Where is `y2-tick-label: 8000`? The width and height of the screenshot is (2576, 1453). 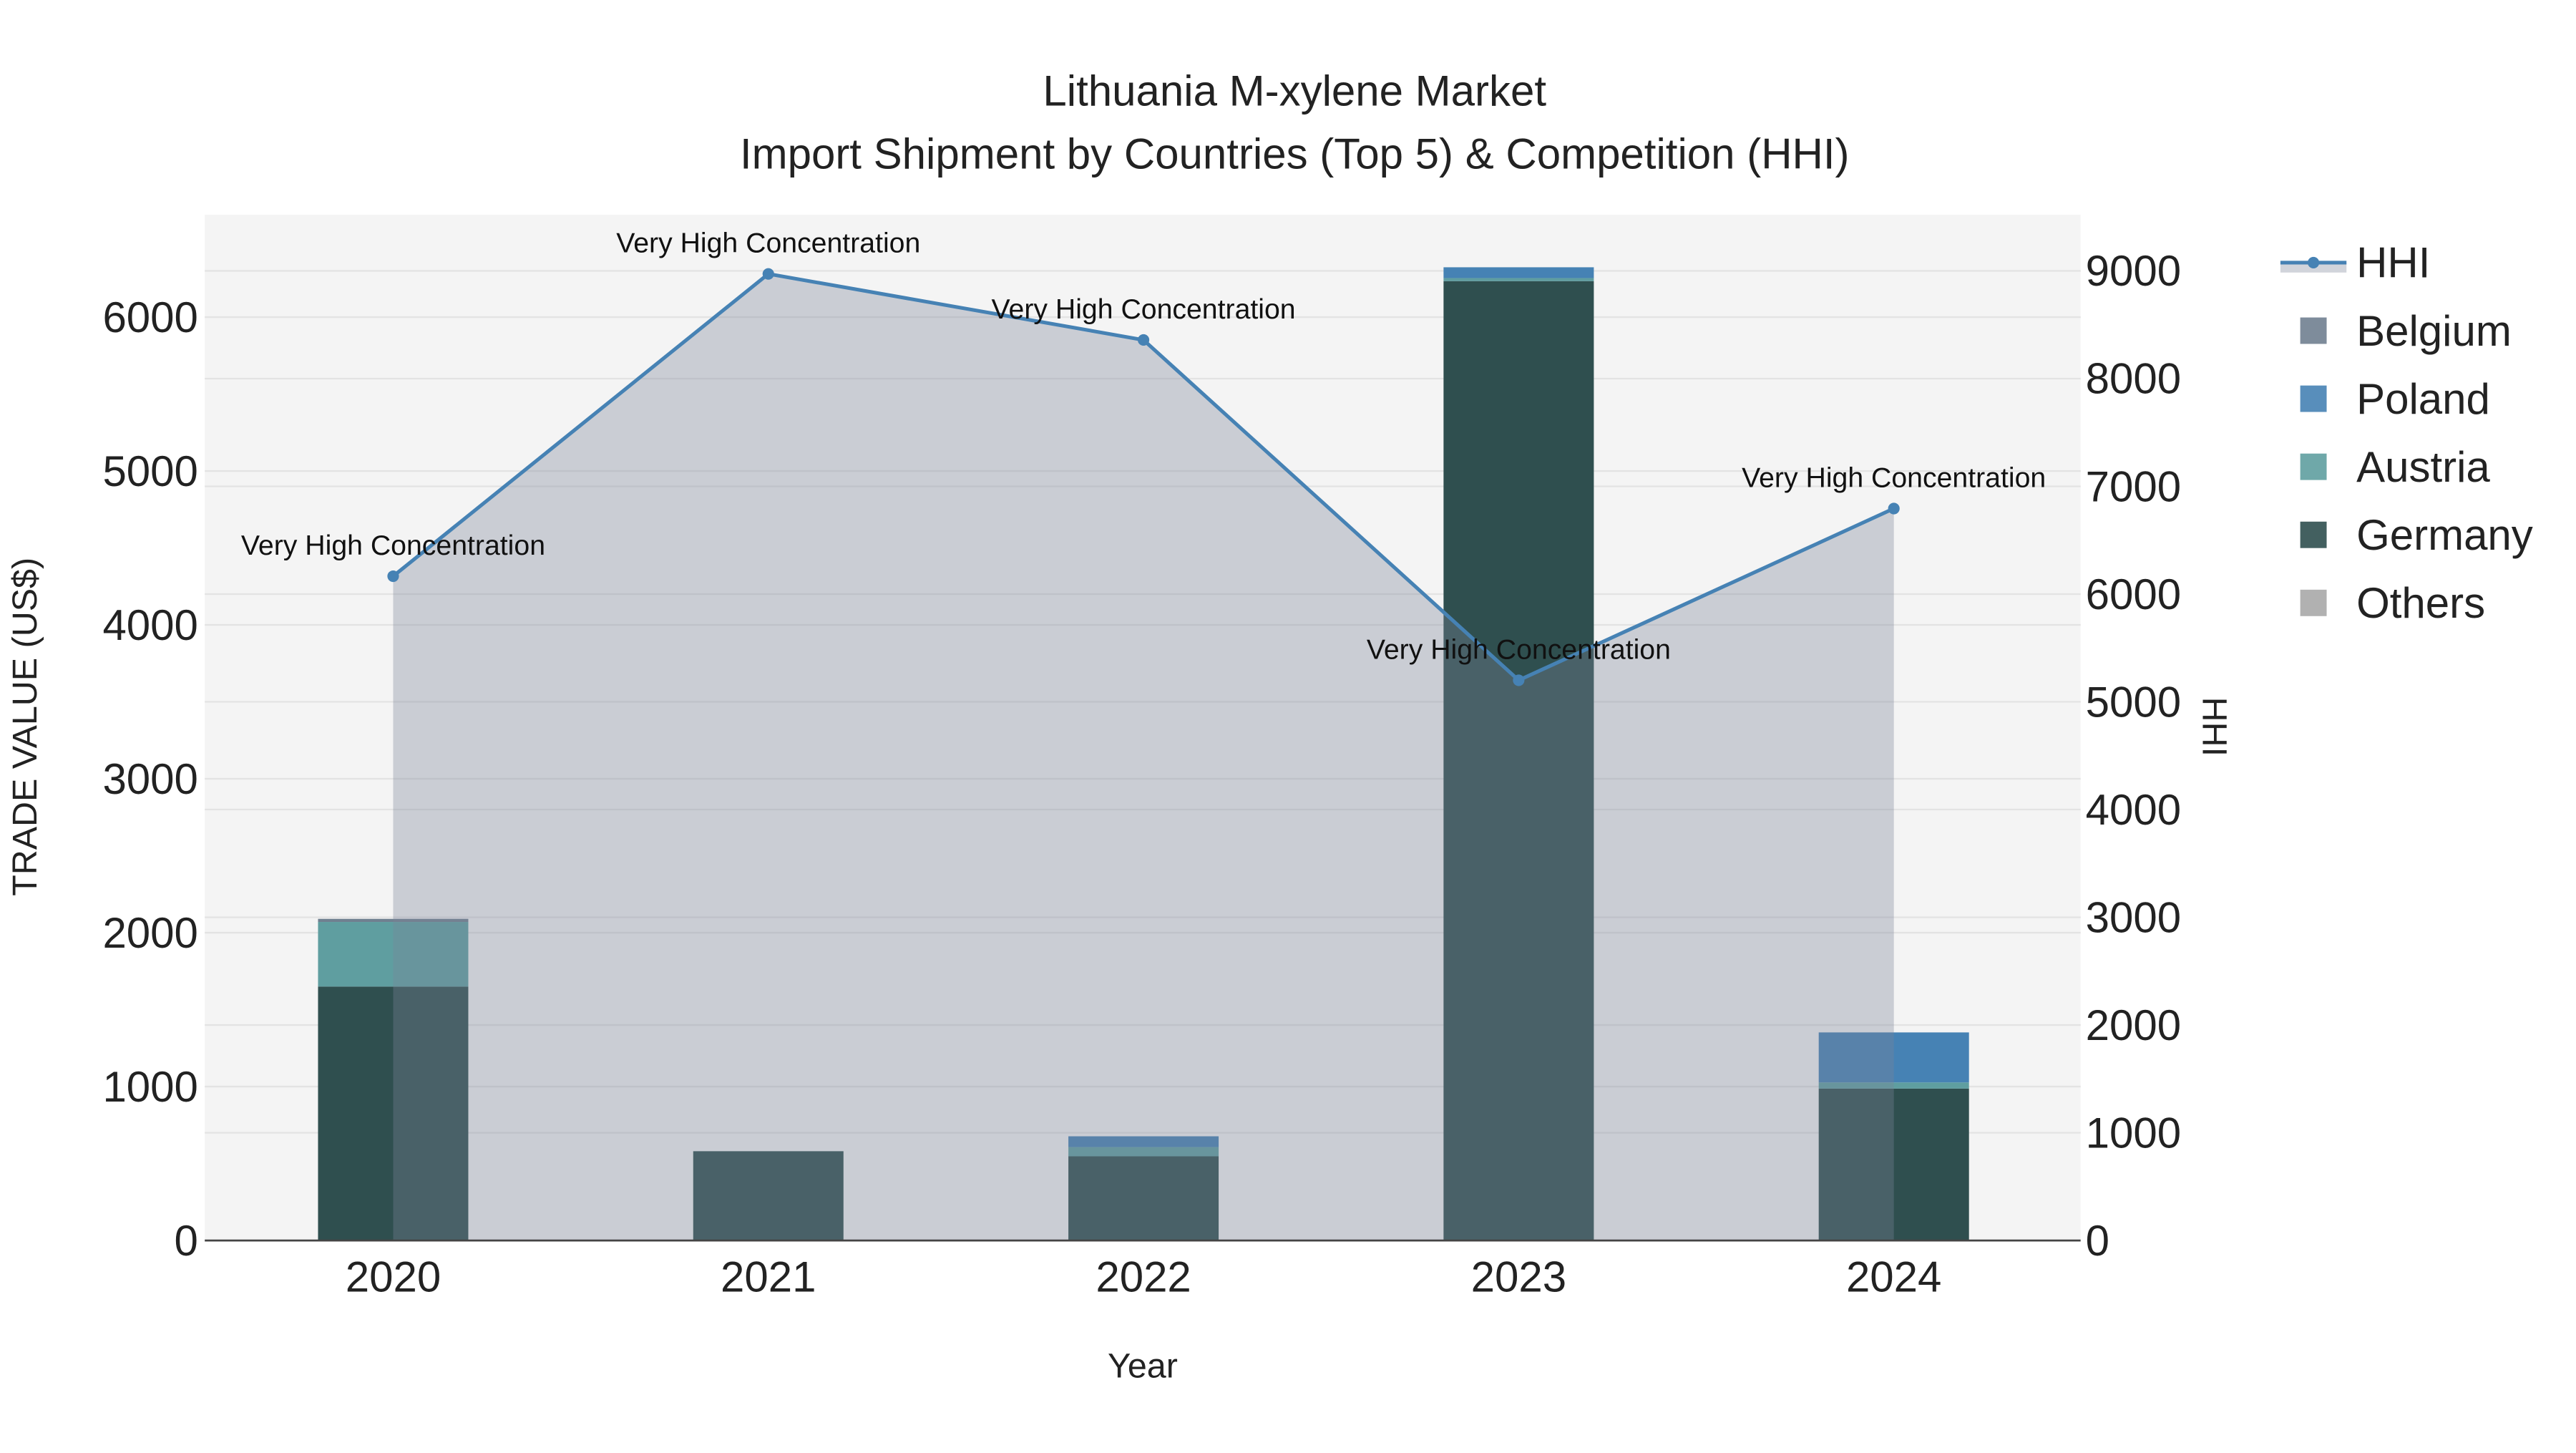 y2-tick-label: 8000 is located at coordinates (2133, 379).